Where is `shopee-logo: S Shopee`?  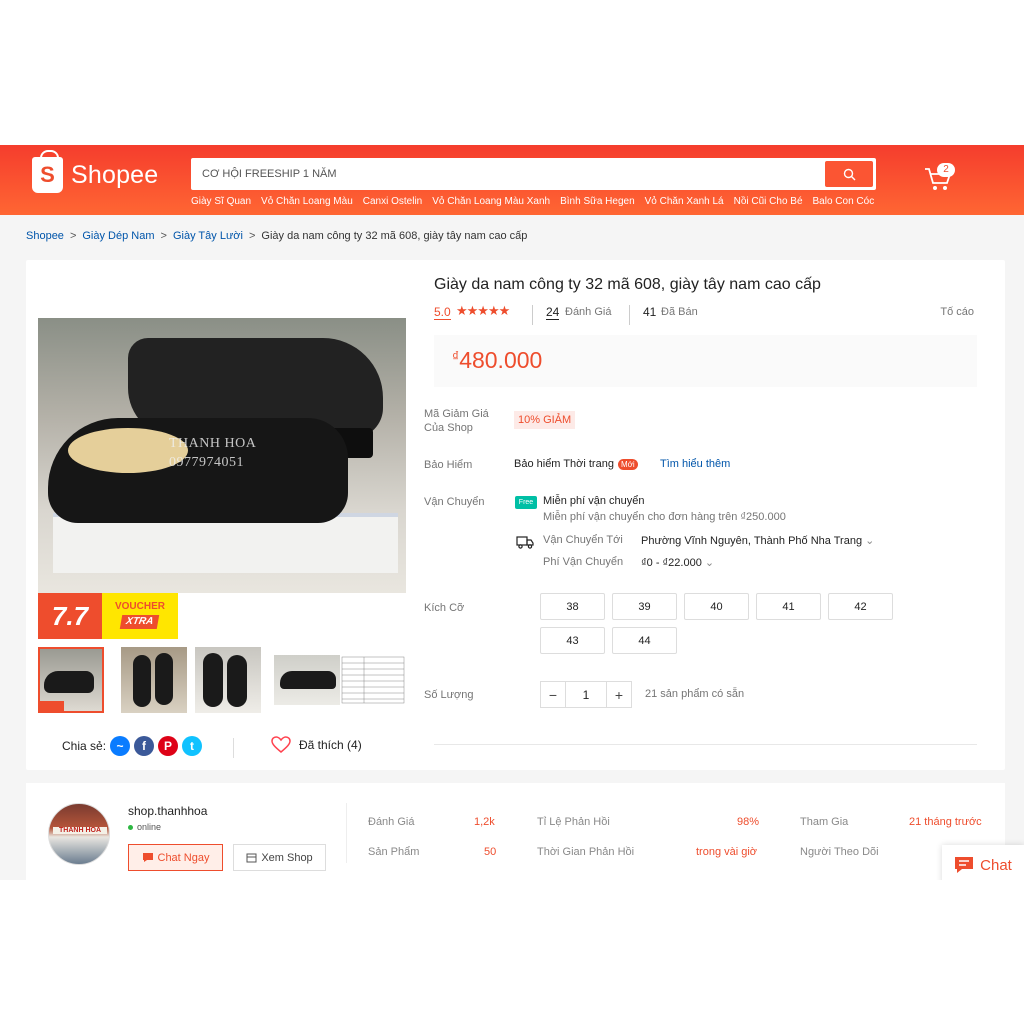
shopee-logo: S Shopee is located at coordinates (95, 171).